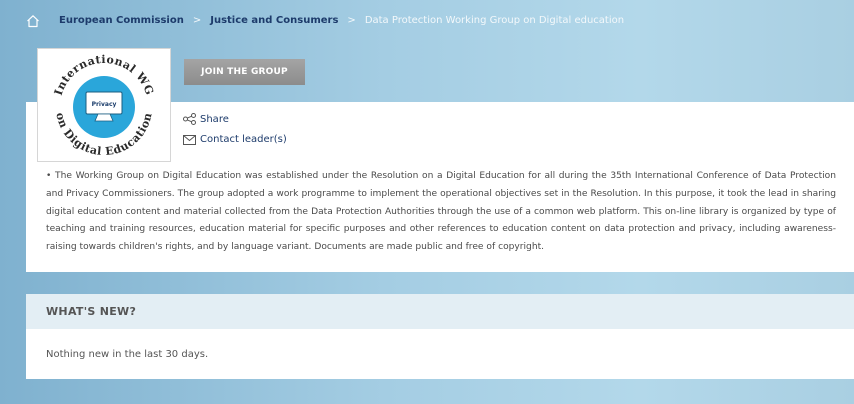  I want to click on breadcrumb-link-justice-and-consumers: Justice and Consumers, so click(274, 20).